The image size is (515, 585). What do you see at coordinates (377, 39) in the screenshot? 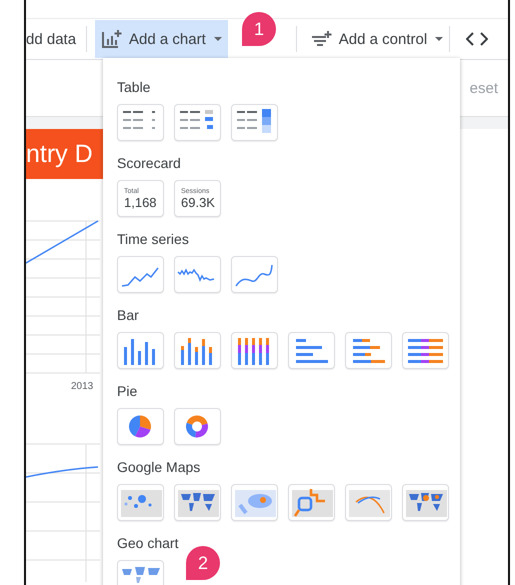
I see `add-control-button: Add a control` at bounding box center [377, 39].